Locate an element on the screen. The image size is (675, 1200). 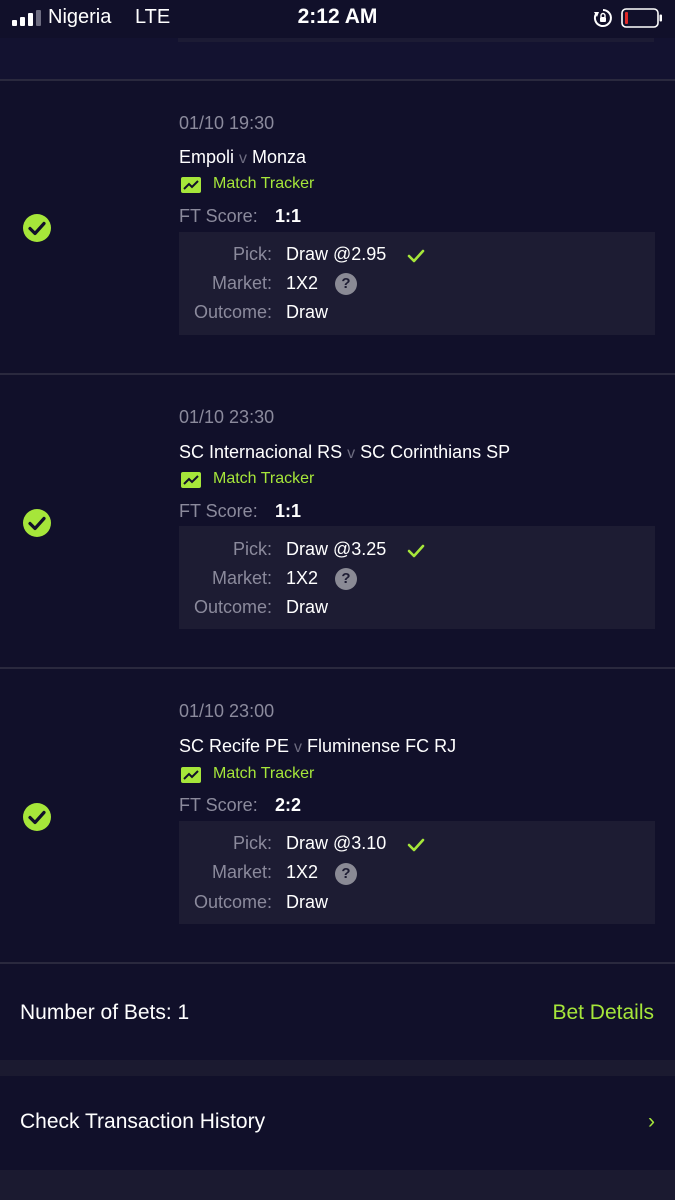
status-time: 2:12 AM is located at coordinates (337, 16).